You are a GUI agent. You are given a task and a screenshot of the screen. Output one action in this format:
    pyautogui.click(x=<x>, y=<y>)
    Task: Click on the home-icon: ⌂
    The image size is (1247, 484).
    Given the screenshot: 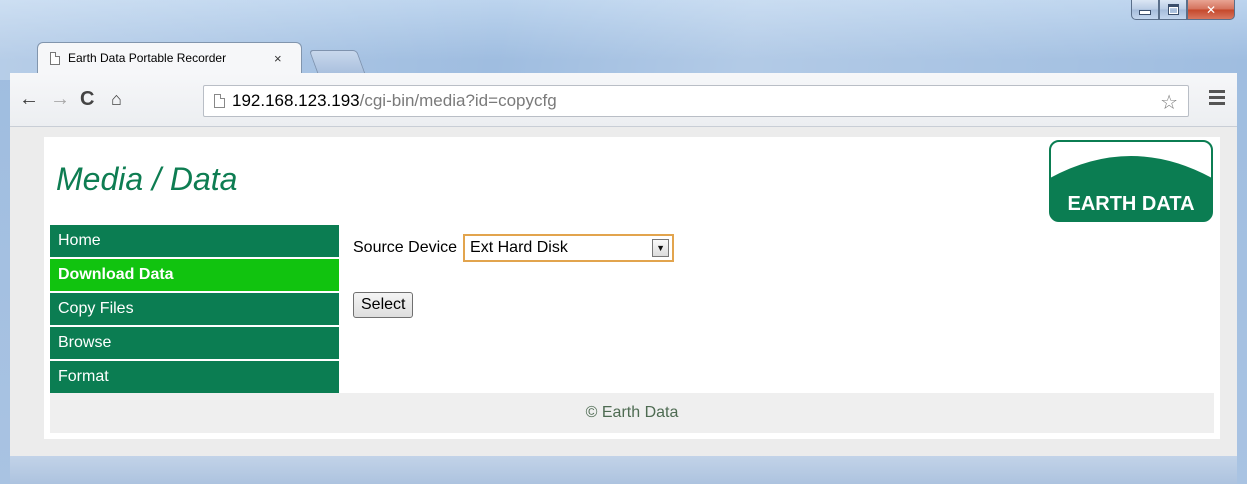 What is the action you would take?
    pyautogui.click(x=116, y=99)
    